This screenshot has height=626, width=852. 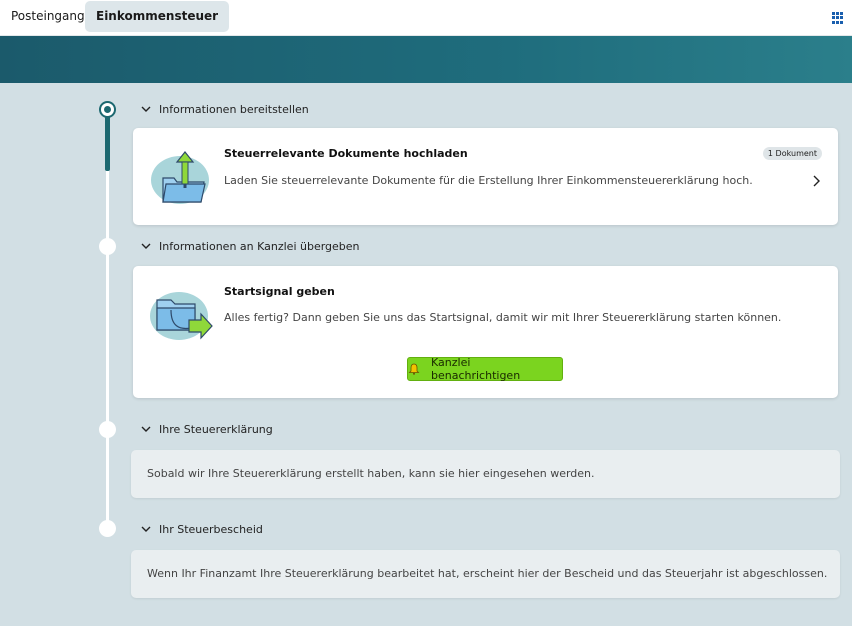 I want to click on grid-icon, so click(x=838, y=18).